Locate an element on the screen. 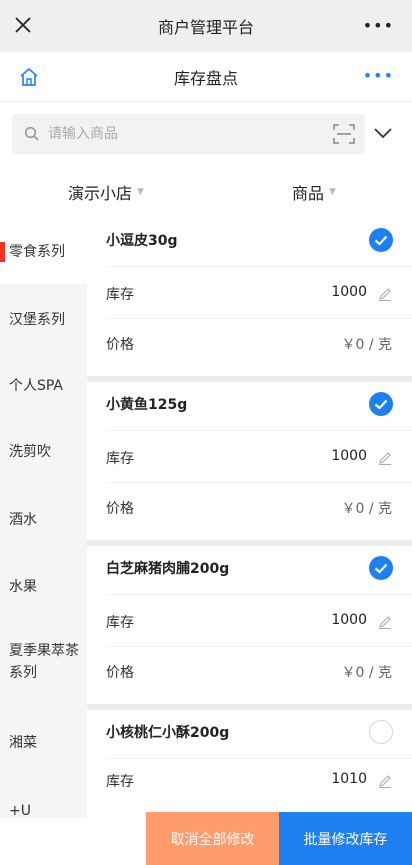  sidebar-item-summer-tea: 夏季果萃茶系列 is located at coordinates (43, 659).